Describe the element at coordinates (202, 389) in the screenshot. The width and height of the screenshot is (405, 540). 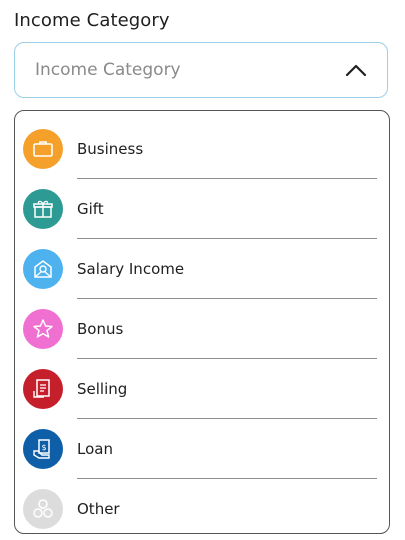
I see `option-selling: Selling` at that location.